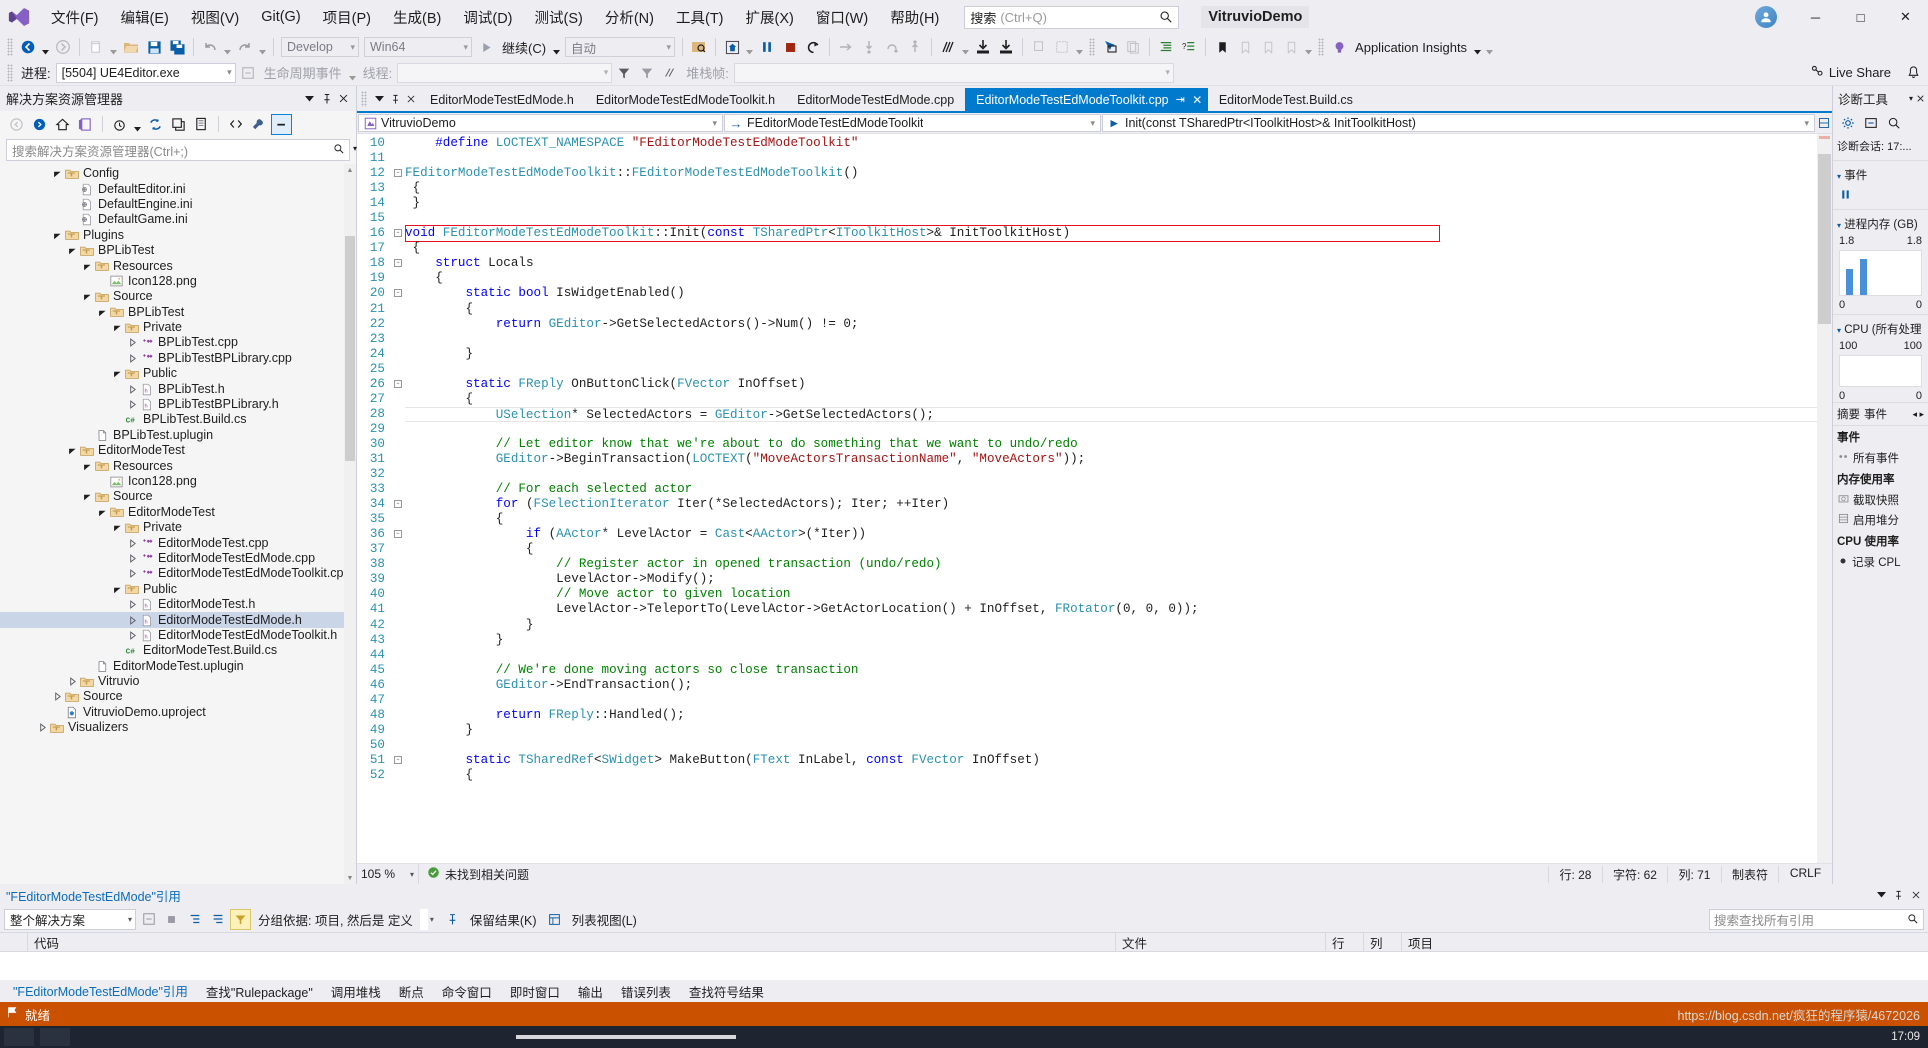 The height and width of the screenshot is (1048, 1928). Describe the element at coordinates (178, 666) in the screenshot. I see `tree-item-editormodetest-uplugin: EditorModeTest.uplugin` at that location.